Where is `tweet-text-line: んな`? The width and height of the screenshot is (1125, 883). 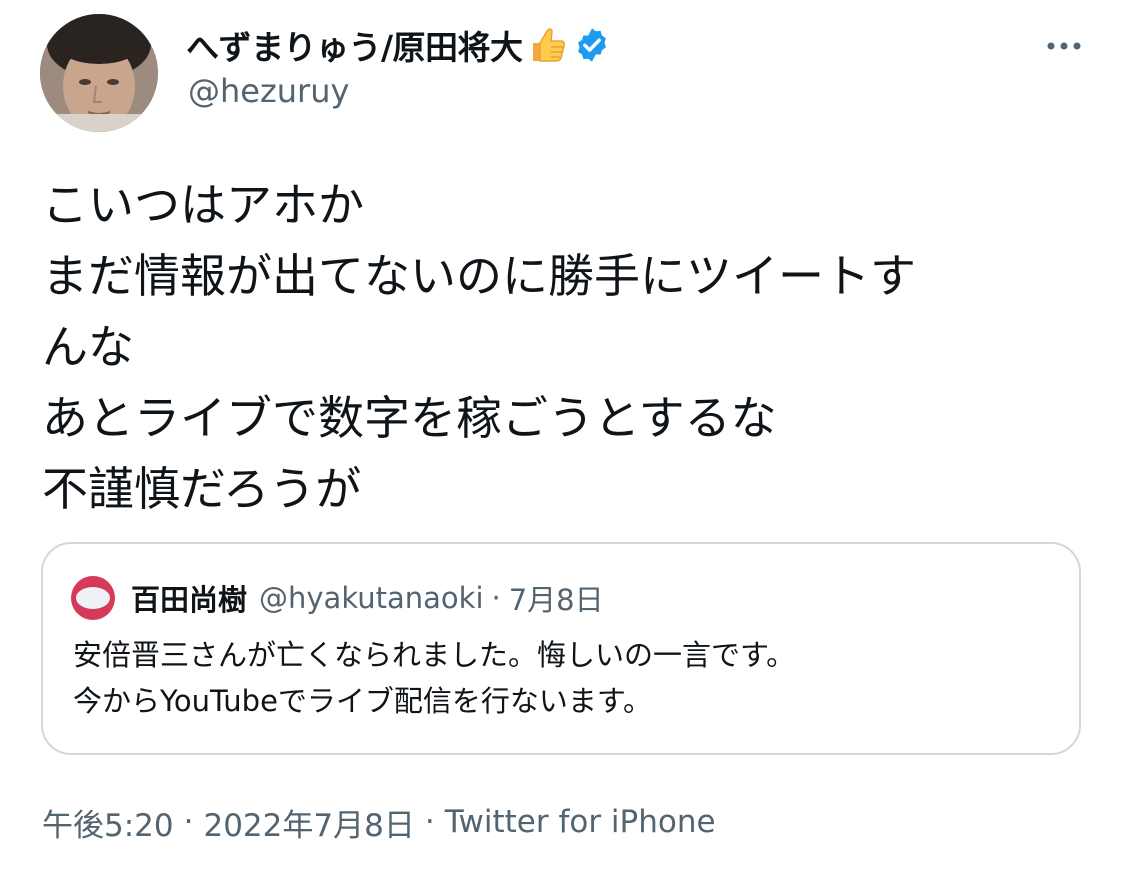 tweet-text-line: んな is located at coordinates (88, 347).